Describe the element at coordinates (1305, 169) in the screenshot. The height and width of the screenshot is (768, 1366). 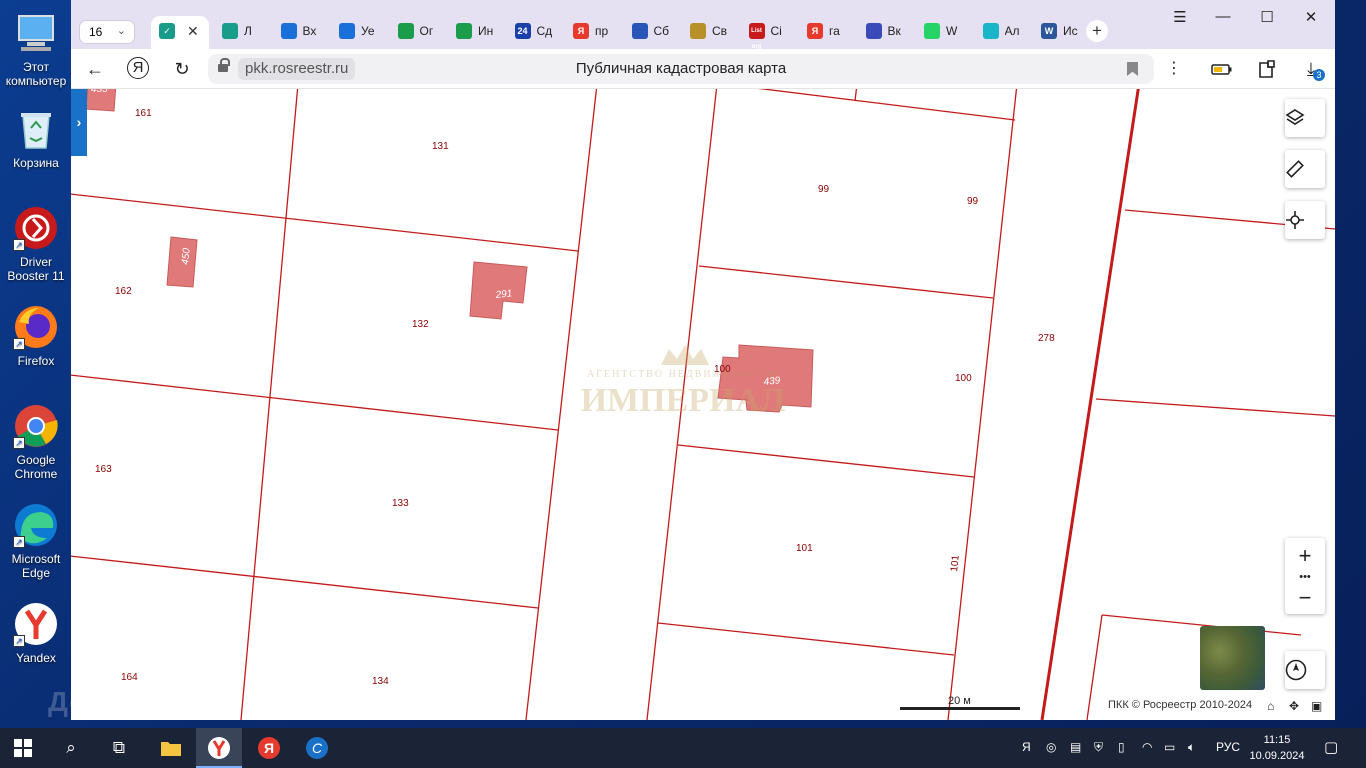
I see `ruler-button` at that location.